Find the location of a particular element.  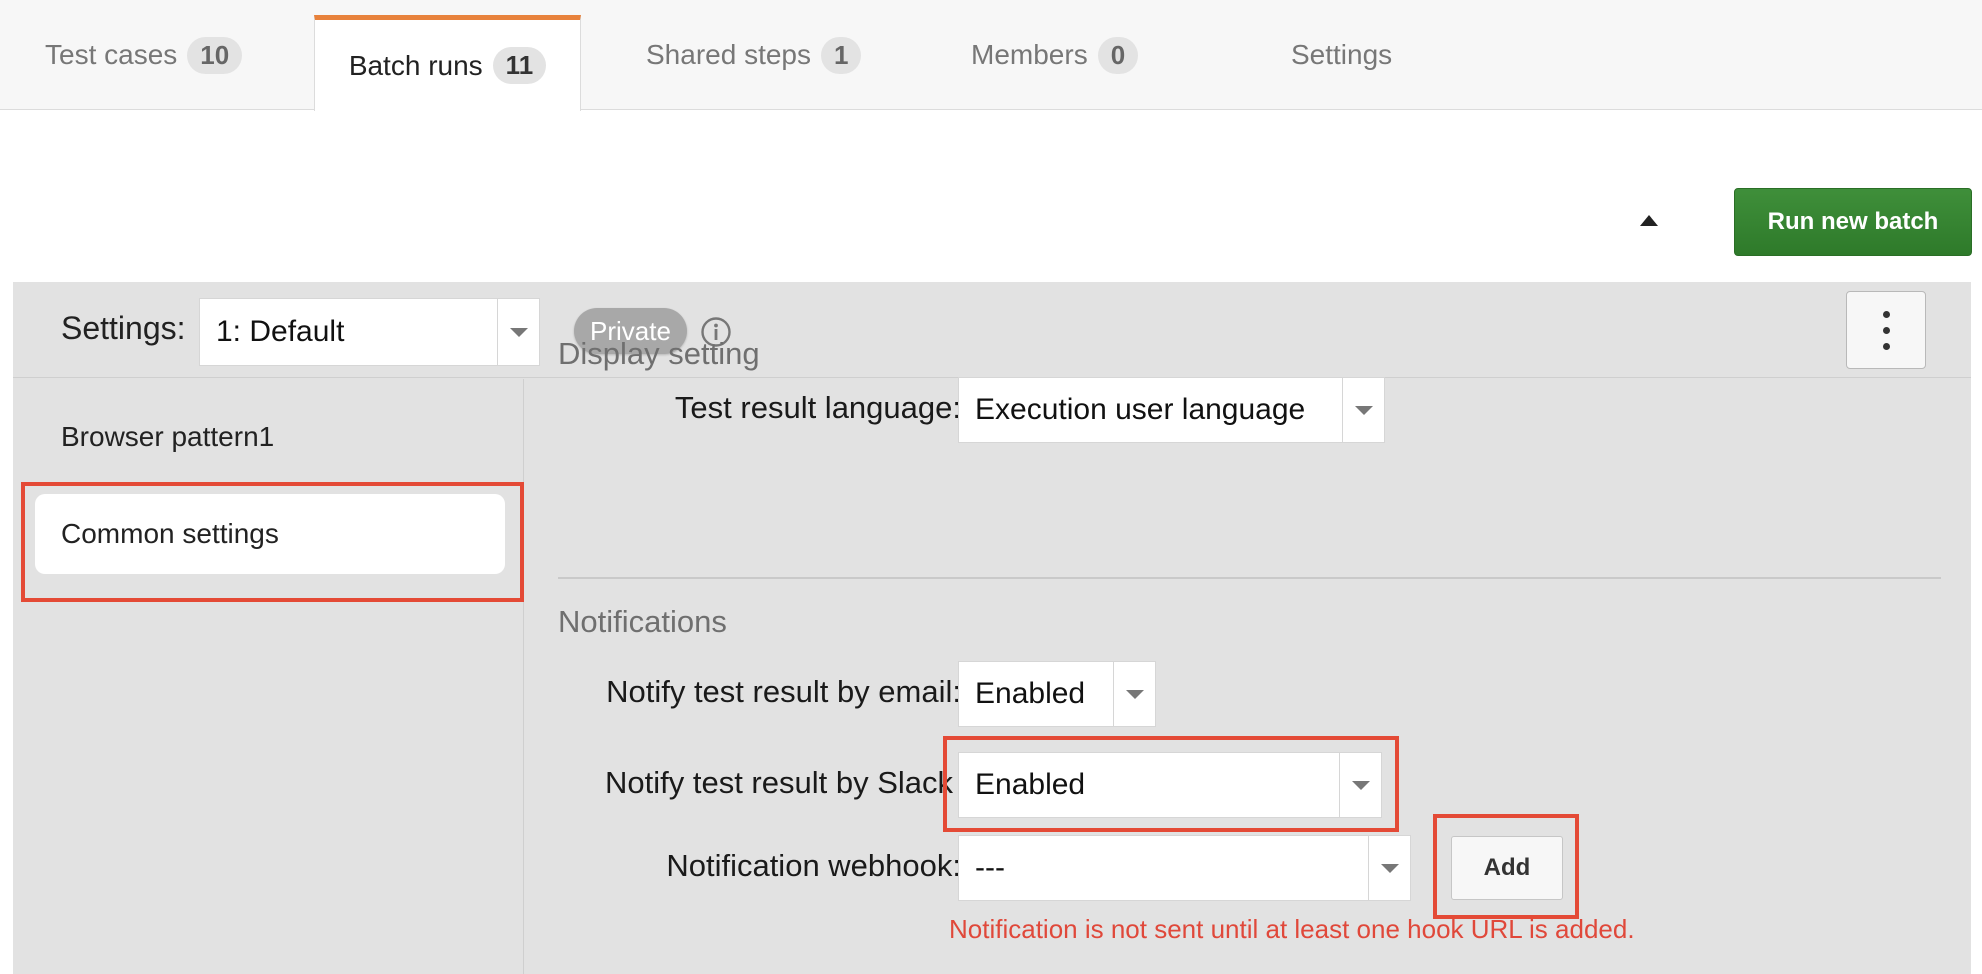

test-result-language-select: Execution user language is located at coordinates (1171, 410).